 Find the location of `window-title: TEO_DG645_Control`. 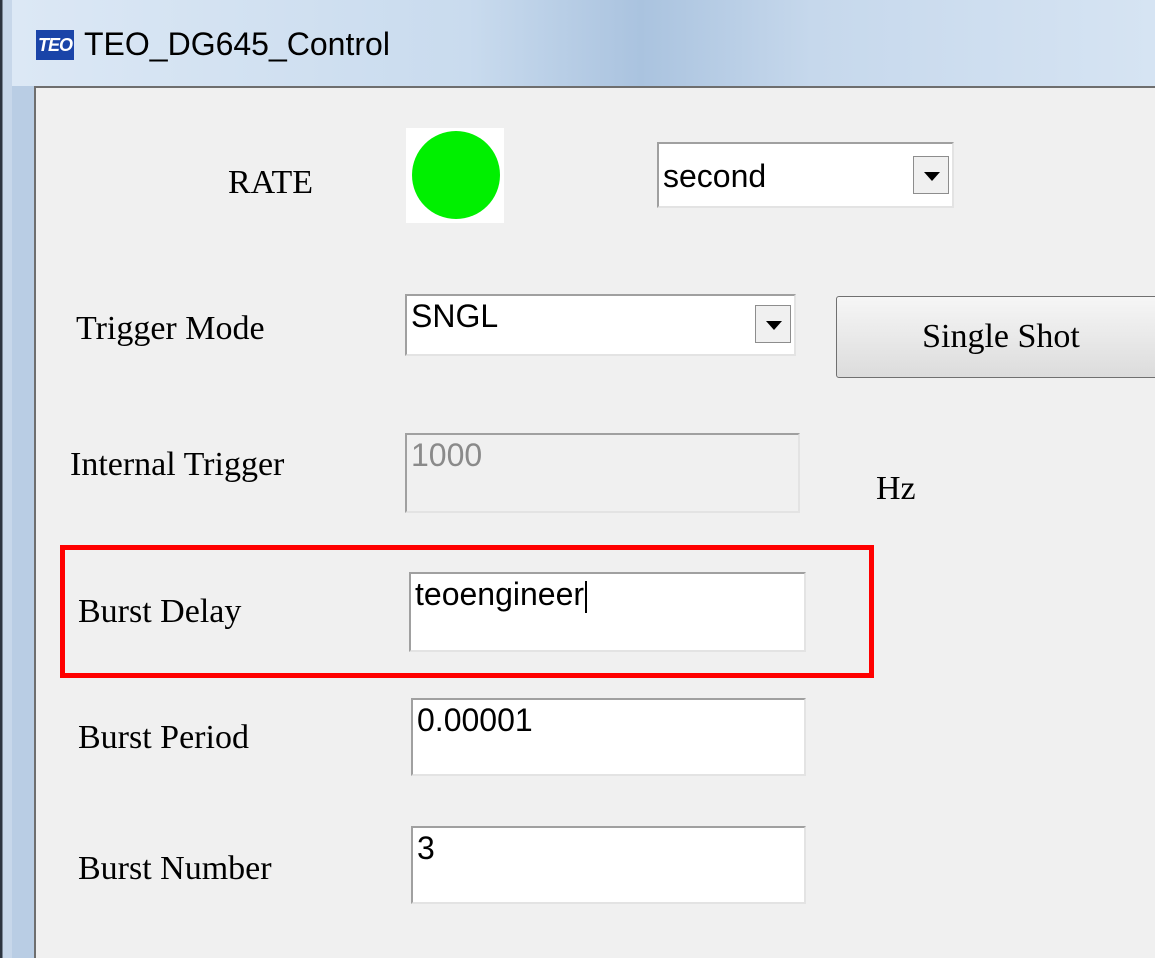

window-title: TEO_DG645_Control is located at coordinates (237, 44).